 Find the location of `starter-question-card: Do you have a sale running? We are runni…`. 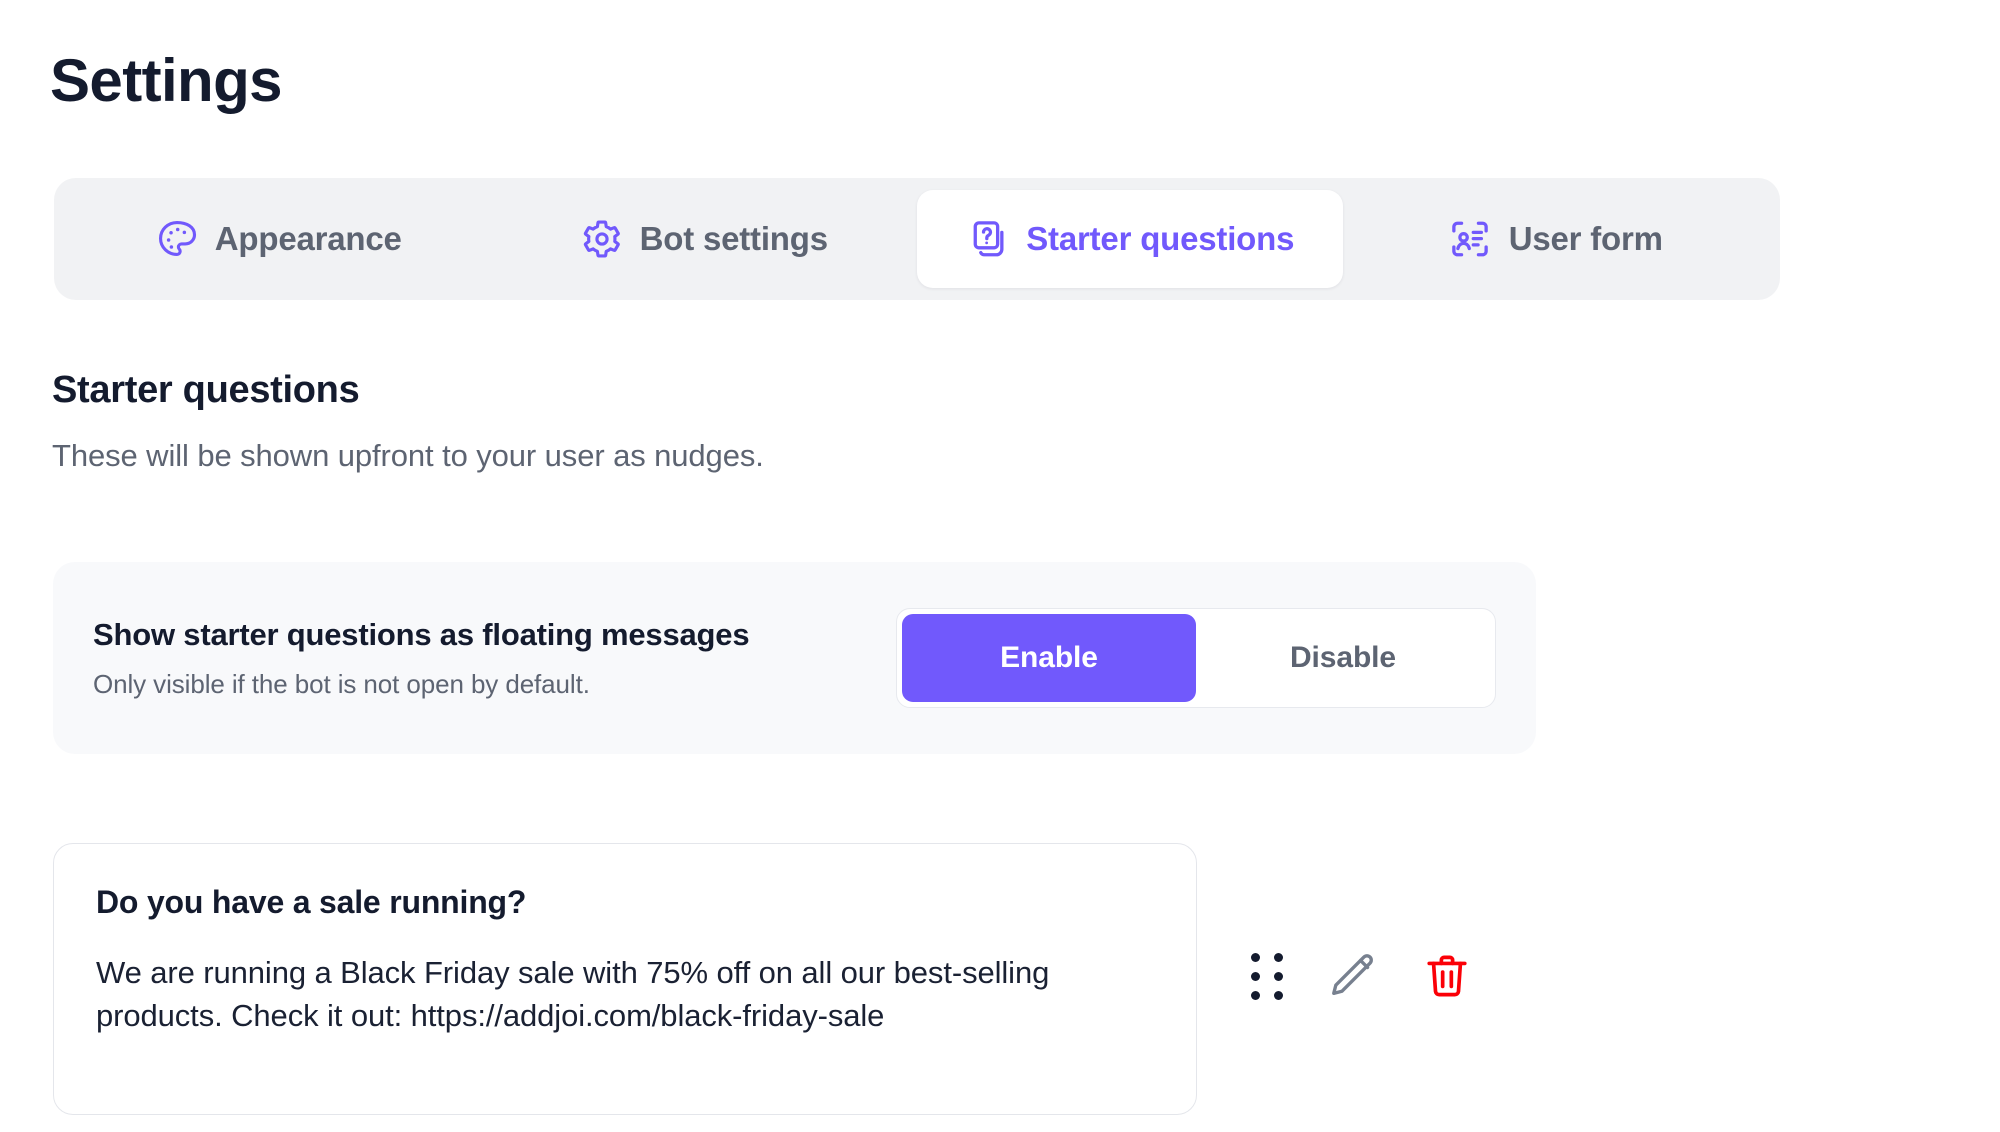

starter-question-card: Do you have a sale running? We are runni… is located at coordinates (625, 979).